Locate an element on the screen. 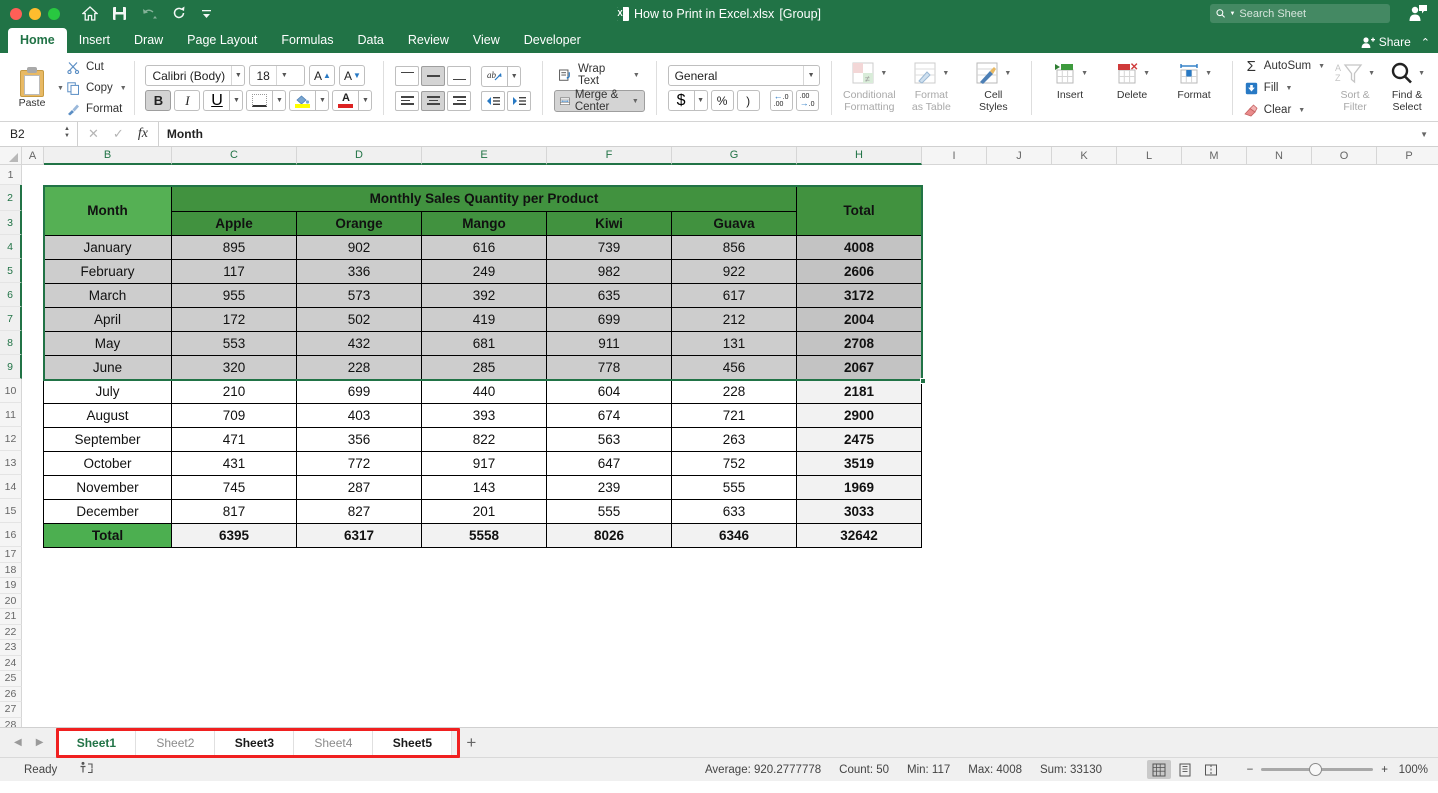  undo-icon is located at coordinates (149, 13).